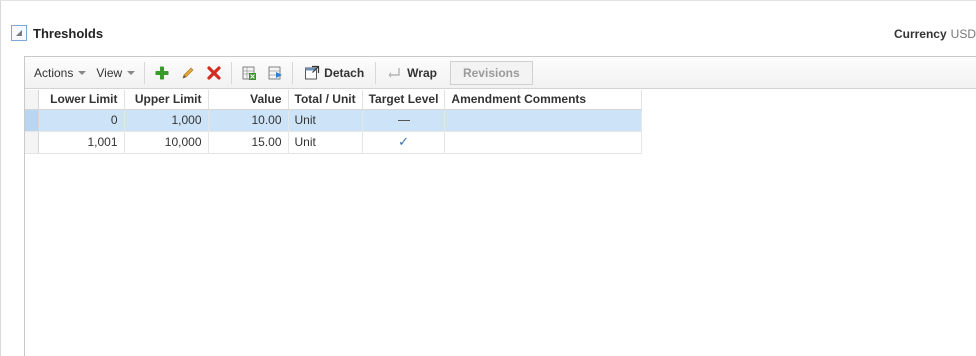 This screenshot has height=356, width=976. I want to click on collapse-toggle-button, so click(19, 33).